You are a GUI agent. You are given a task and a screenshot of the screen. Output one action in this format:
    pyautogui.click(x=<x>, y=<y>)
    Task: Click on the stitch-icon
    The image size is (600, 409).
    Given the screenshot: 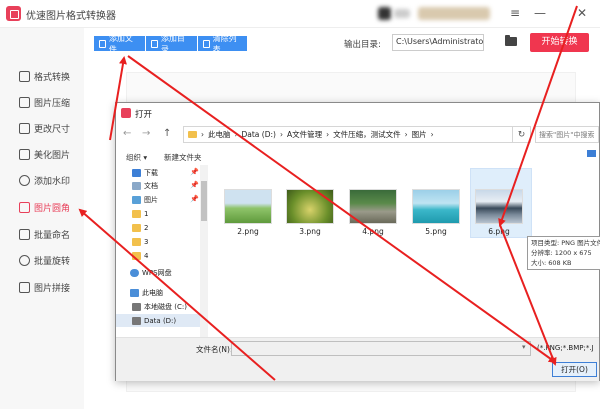 What is the action you would take?
    pyautogui.click(x=24, y=287)
    